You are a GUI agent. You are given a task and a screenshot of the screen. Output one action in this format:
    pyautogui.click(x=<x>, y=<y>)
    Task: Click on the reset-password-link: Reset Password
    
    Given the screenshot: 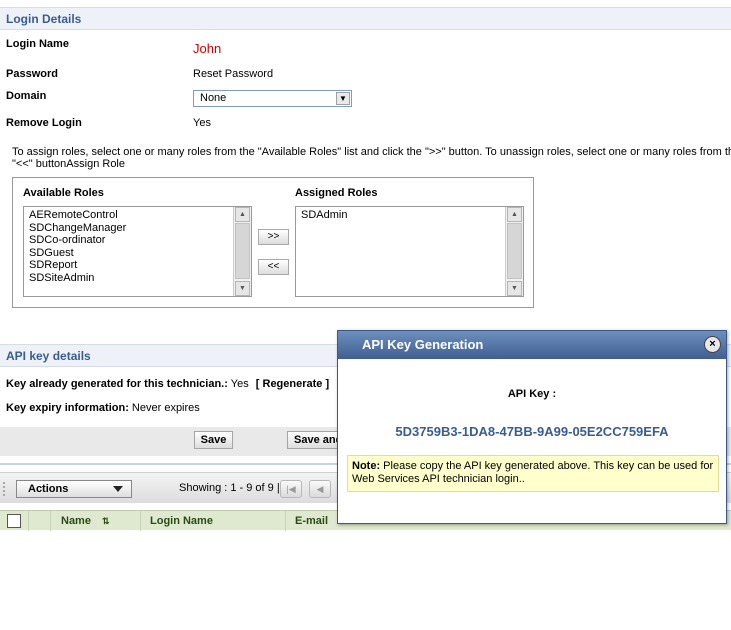 What is the action you would take?
    pyautogui.click(x=233, y=74)
    